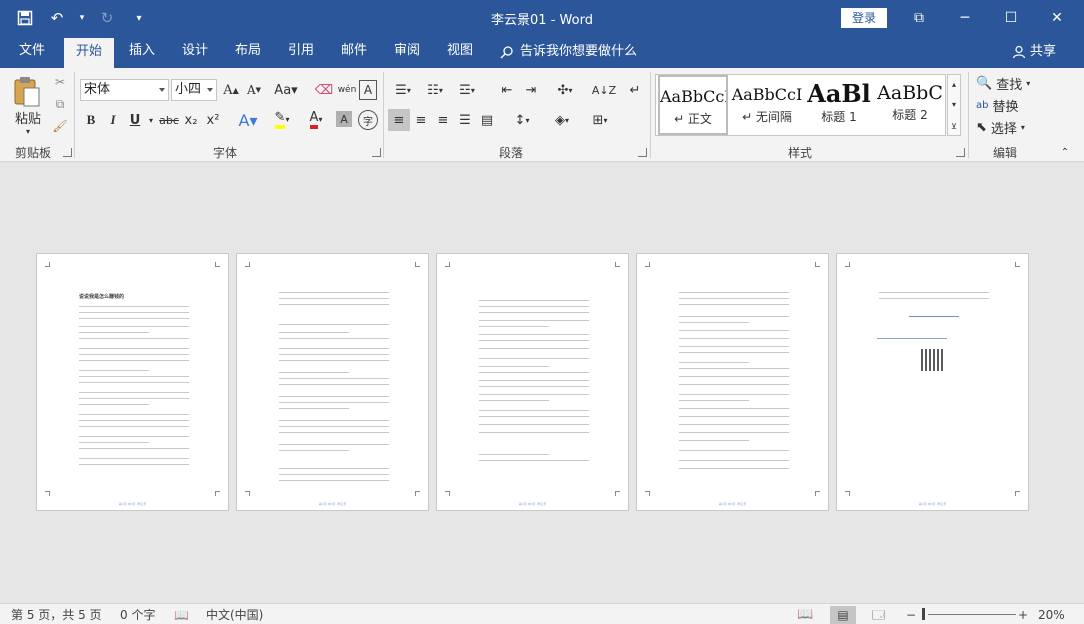  What do you see at coordinates (1065, 152) in the screenshot?
I see `collapse-ribbon-icon: ⌃` at bounding box center [1065, 152].